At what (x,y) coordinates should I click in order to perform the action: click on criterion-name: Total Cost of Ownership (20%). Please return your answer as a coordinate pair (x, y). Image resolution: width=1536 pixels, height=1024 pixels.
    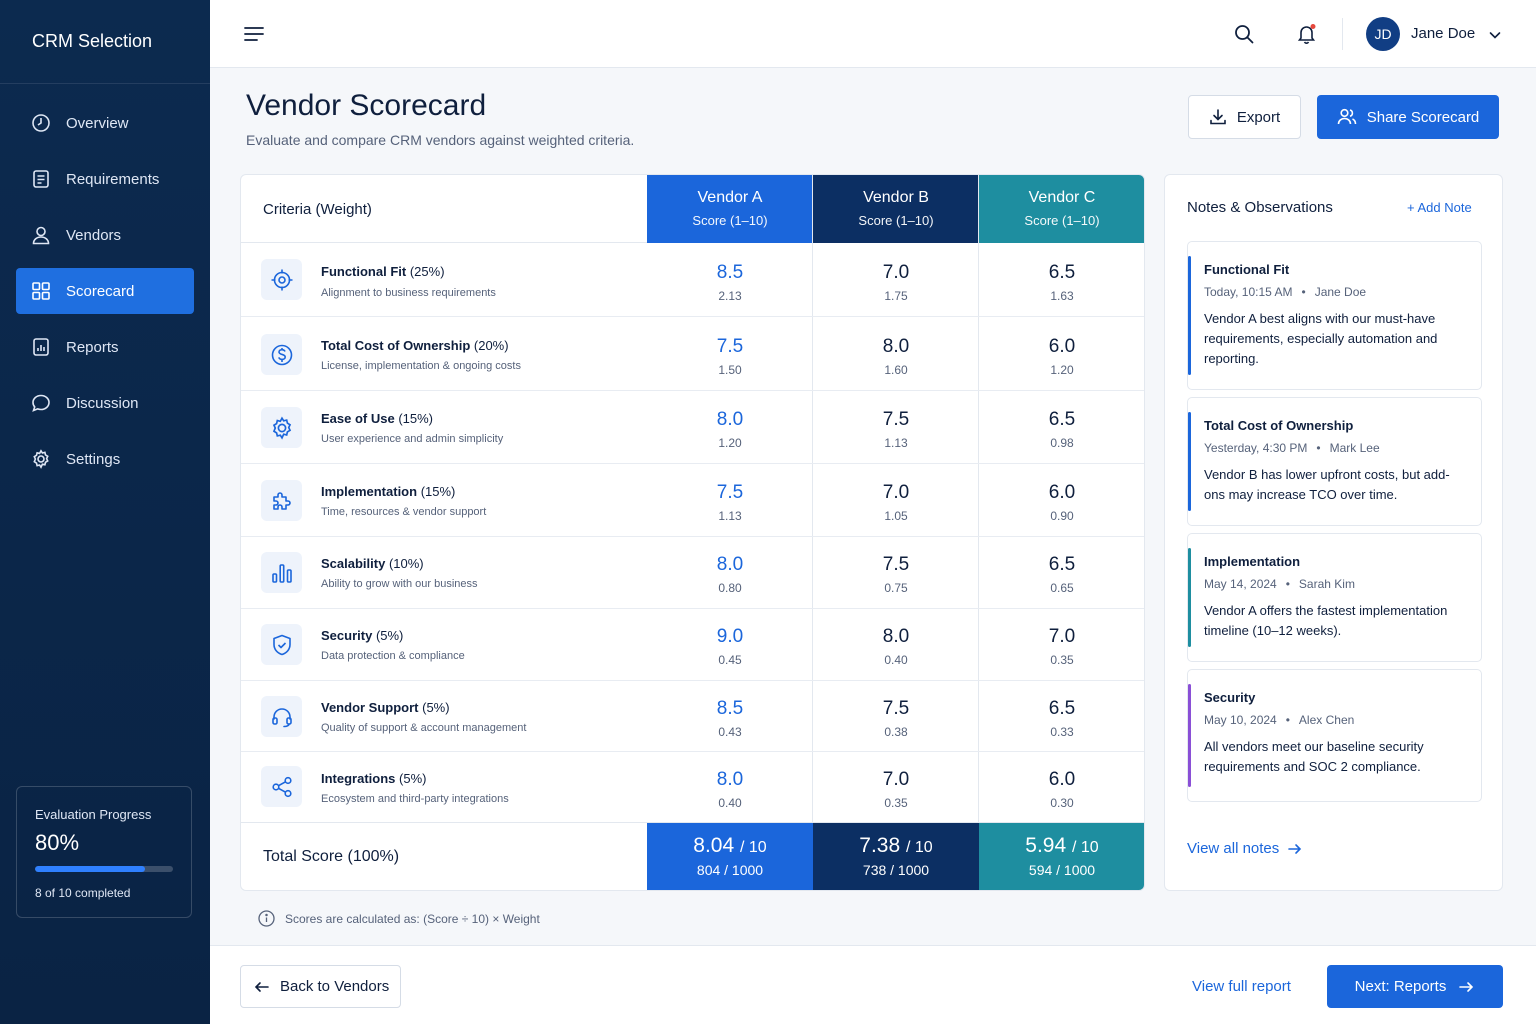
    Looking at the image, I should click on (415, 345).